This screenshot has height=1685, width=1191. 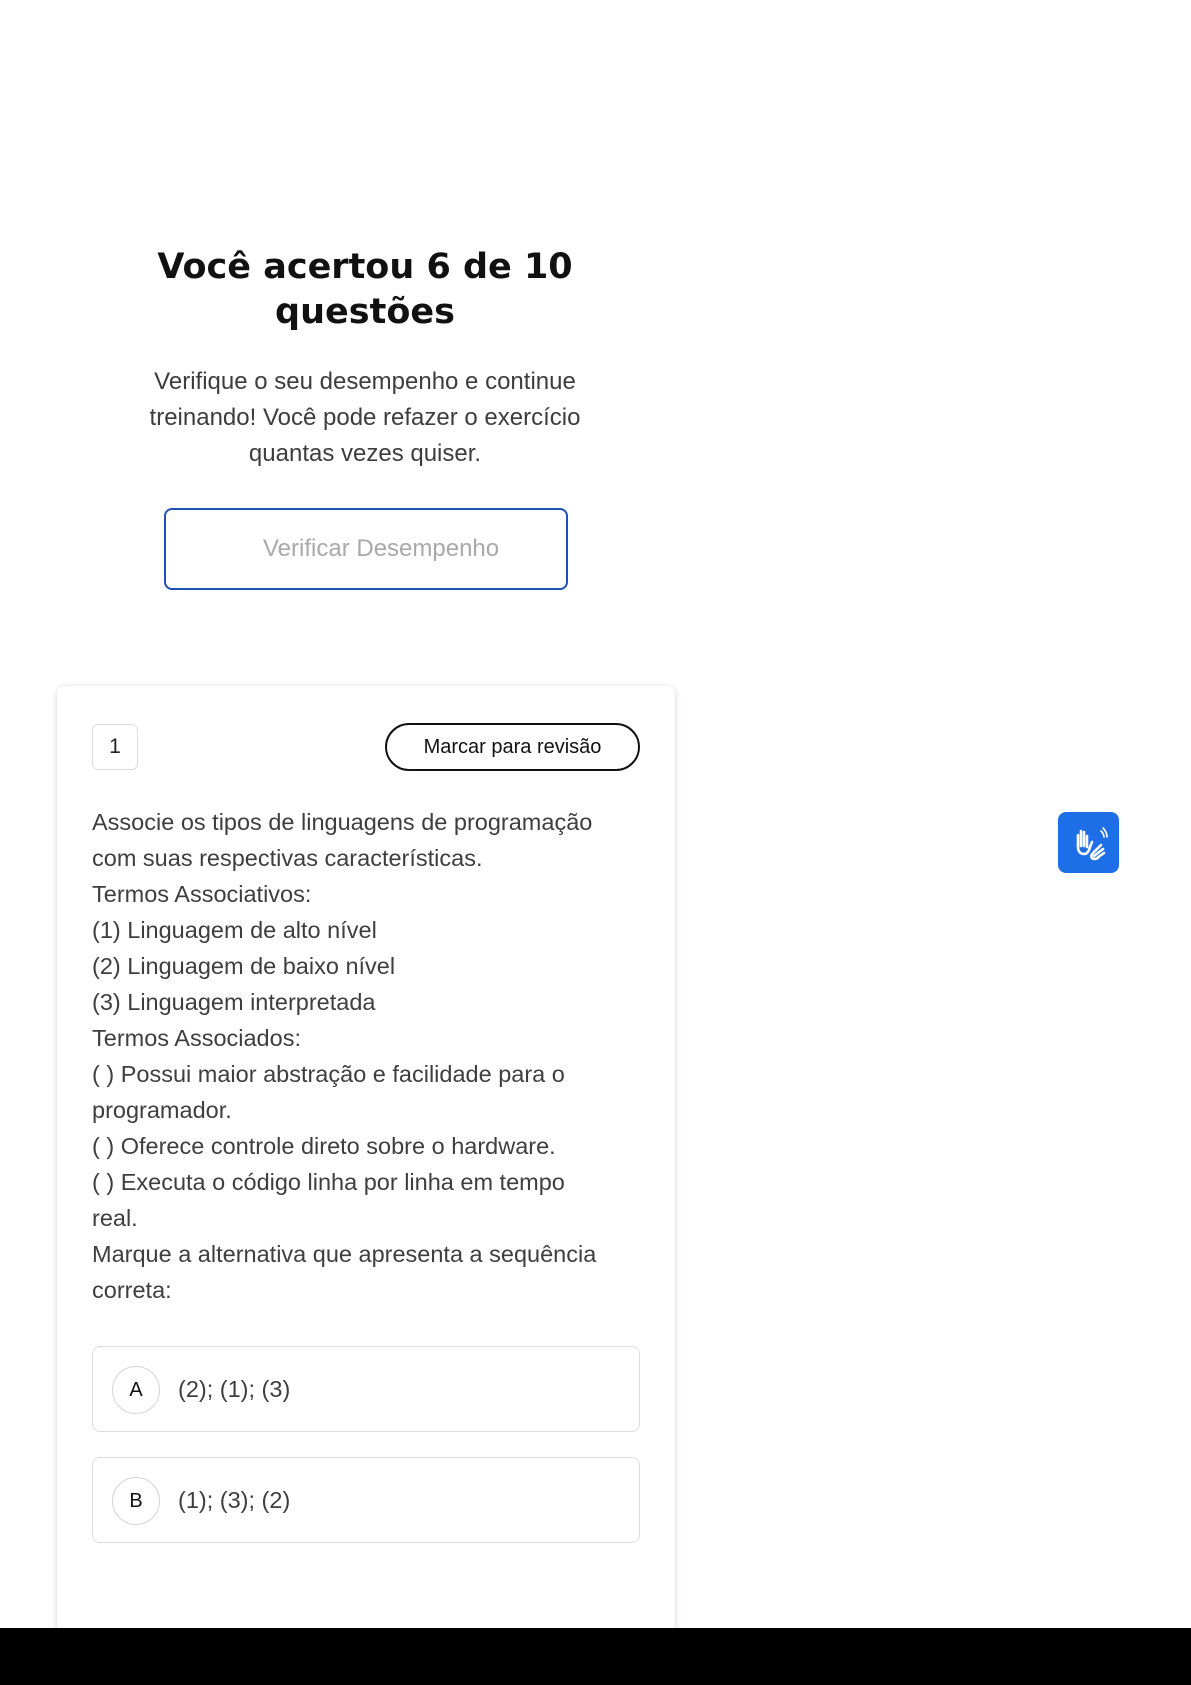 I want to click on sign-language-button, so click(x=1088, y=842).